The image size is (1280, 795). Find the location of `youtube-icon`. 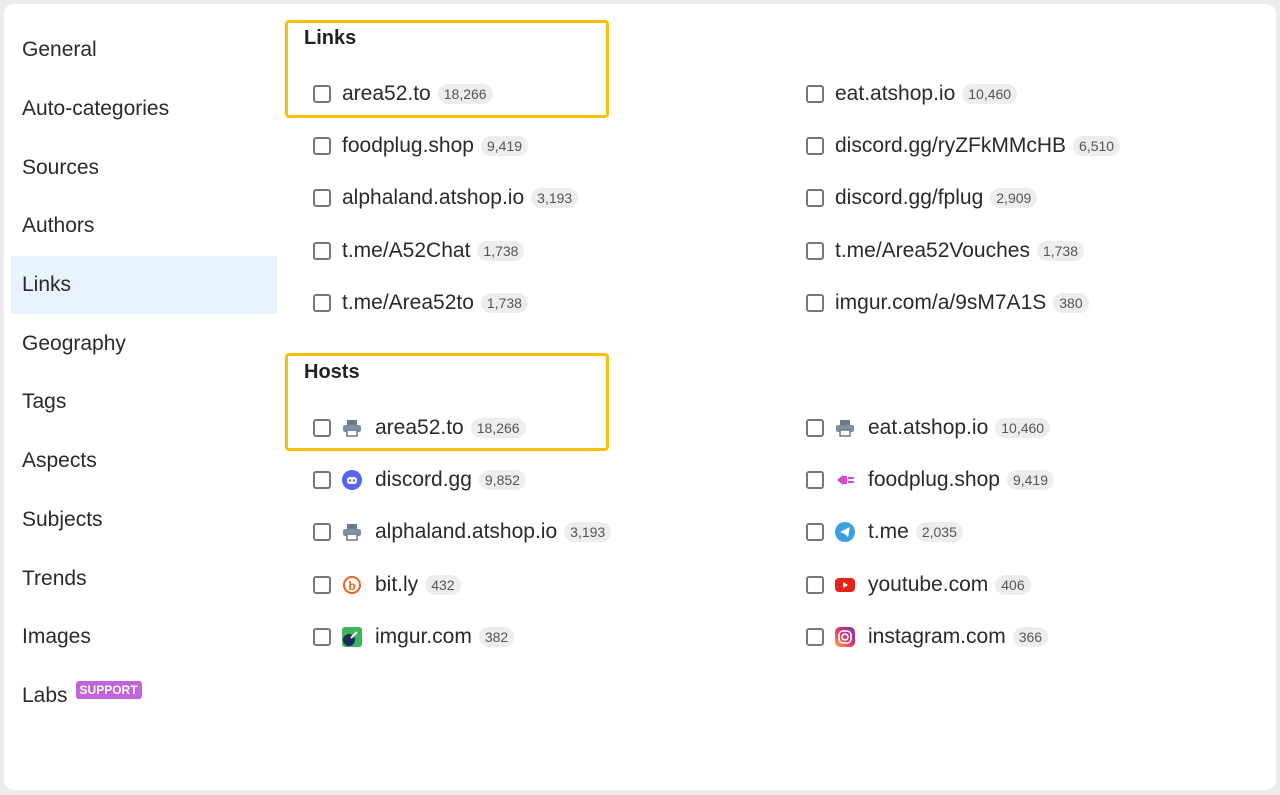

youtube-icon is located at coordinates (845, 585).